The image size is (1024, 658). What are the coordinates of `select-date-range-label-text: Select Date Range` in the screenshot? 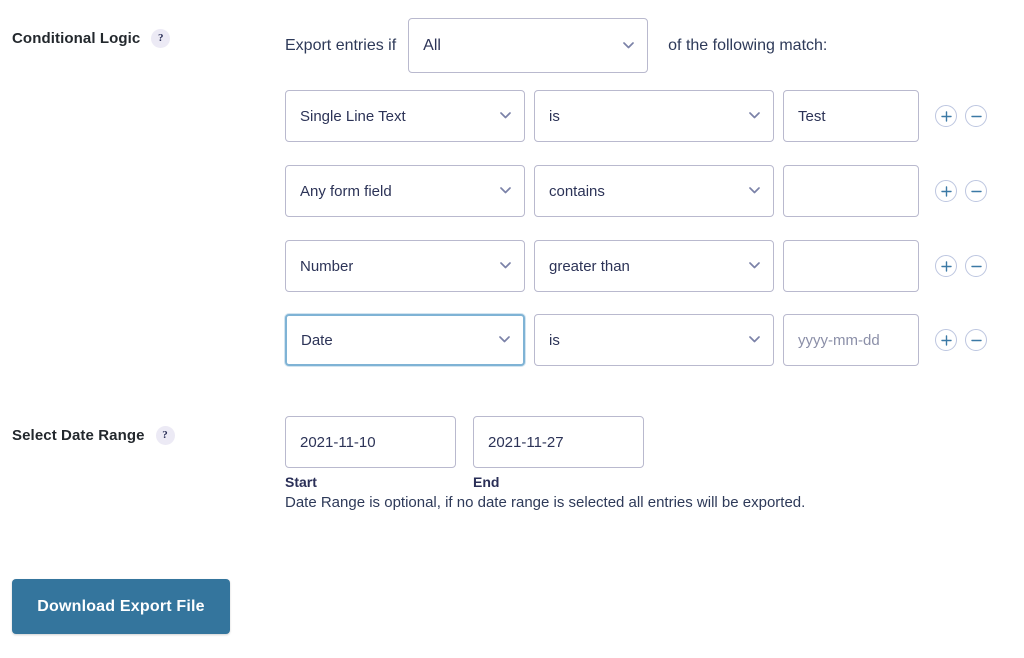 It's located at (78, 435).